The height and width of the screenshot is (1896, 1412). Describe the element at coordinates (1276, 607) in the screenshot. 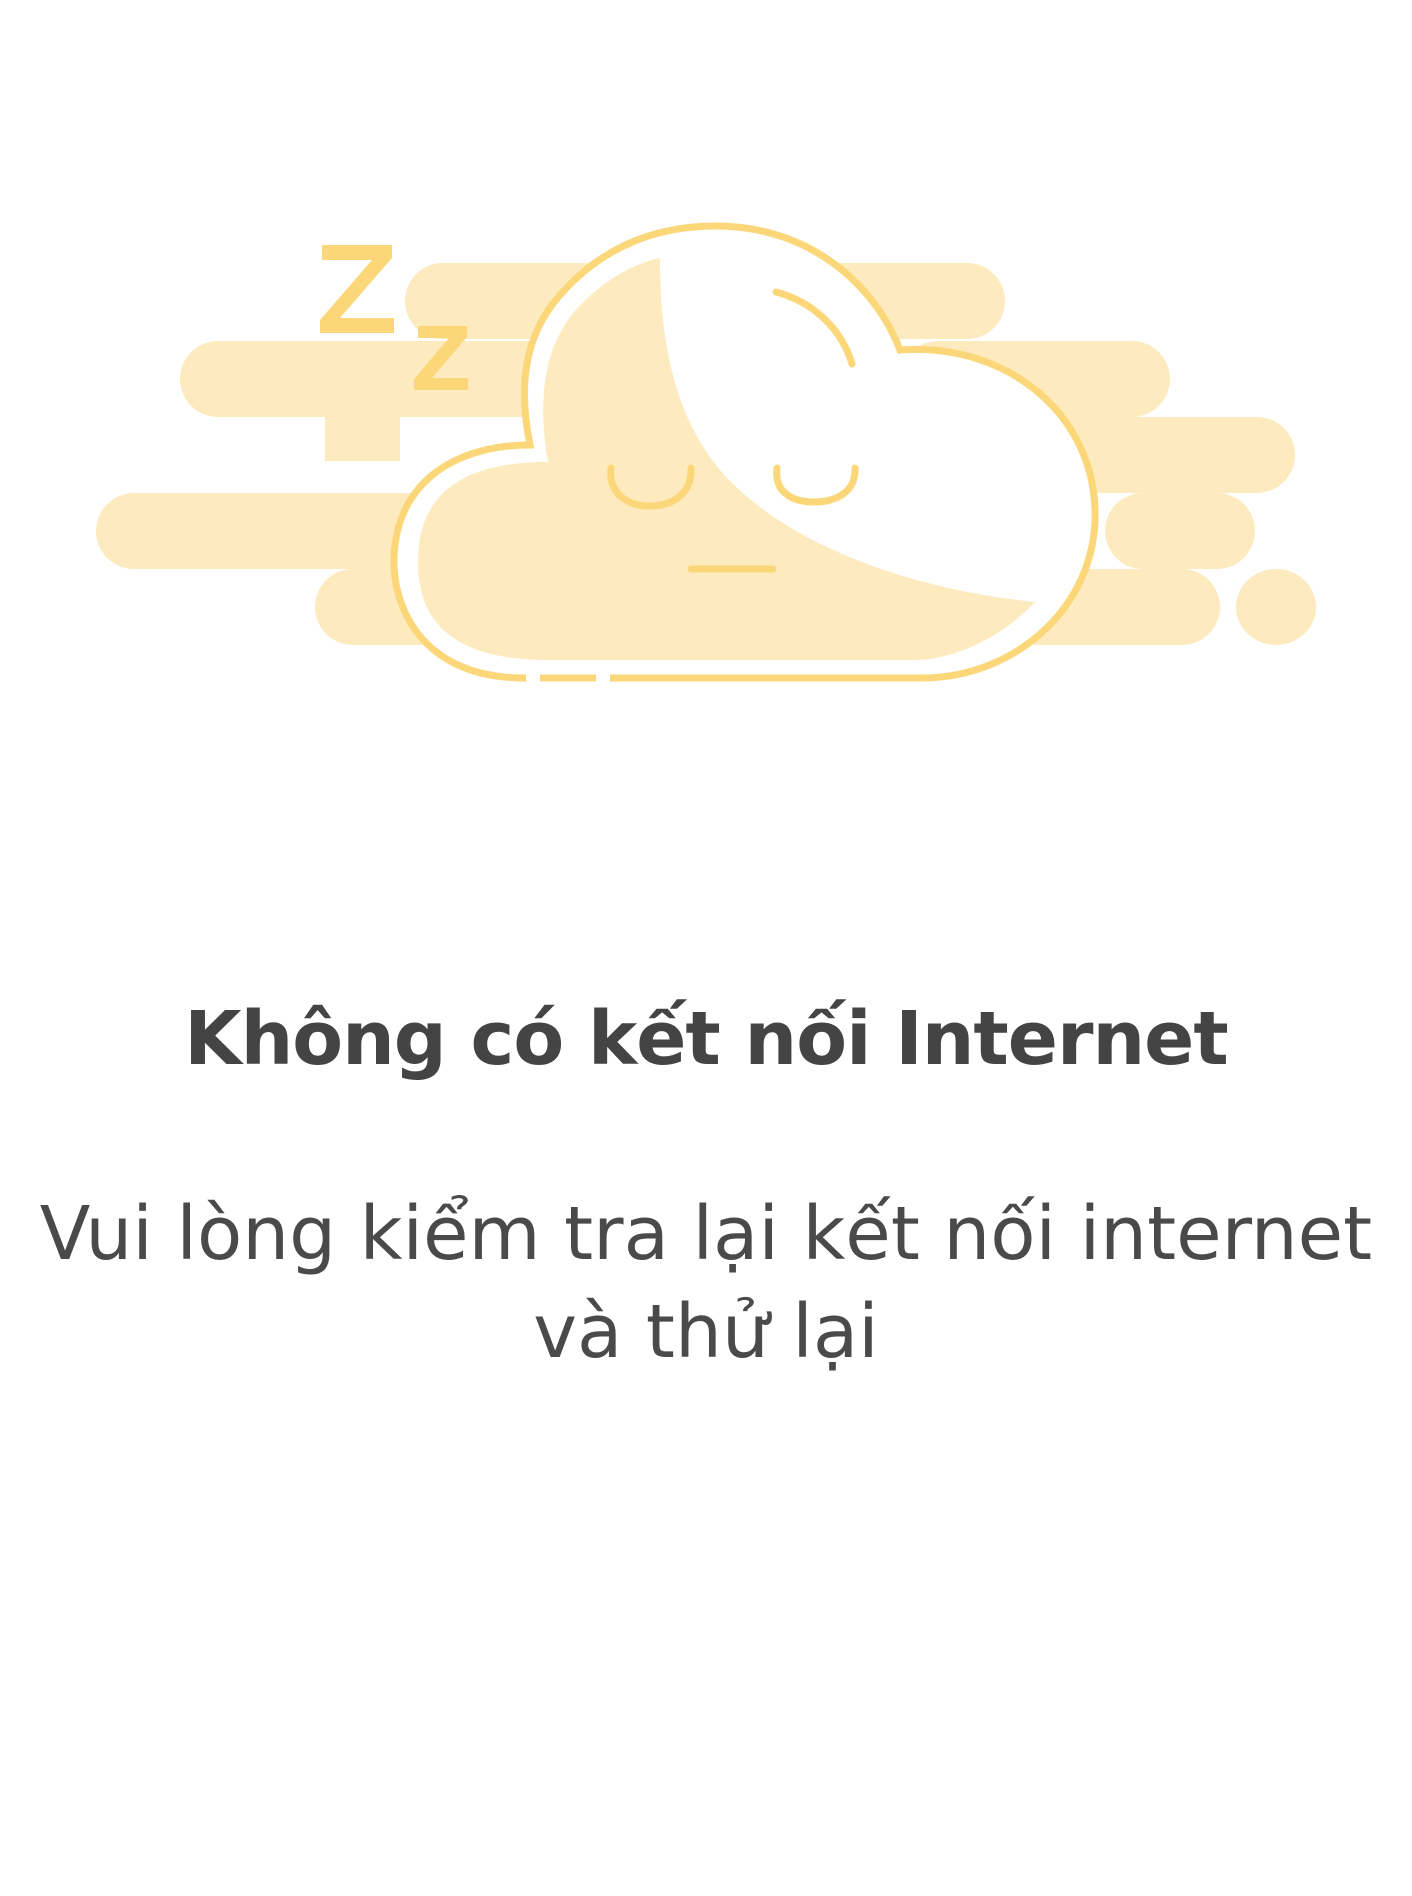

I see `wind-dot` at that location.